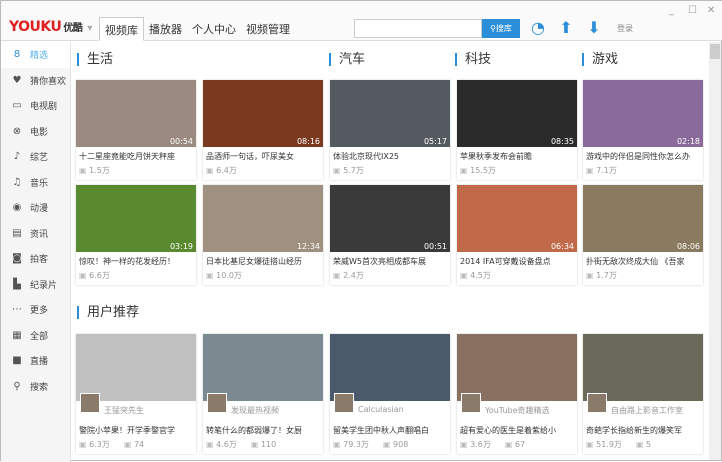  Describe the element at coordinates (517, 428) in the screenshot. I see `video-title: 超有爱心的医生是着紫给小` at that location.